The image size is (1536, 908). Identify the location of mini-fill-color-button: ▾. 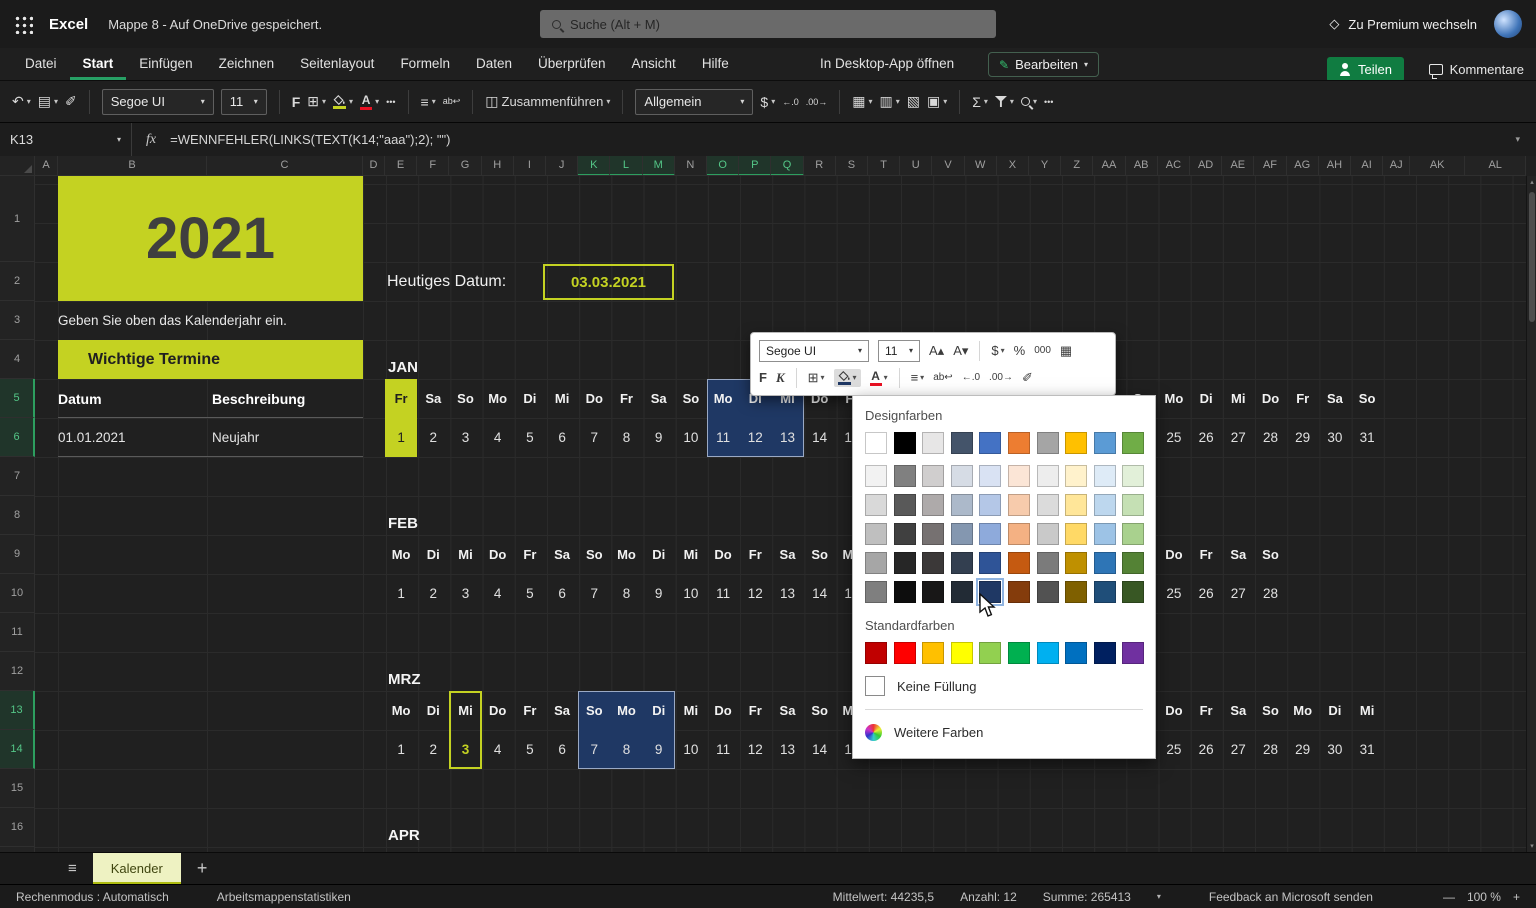
(847, 377).